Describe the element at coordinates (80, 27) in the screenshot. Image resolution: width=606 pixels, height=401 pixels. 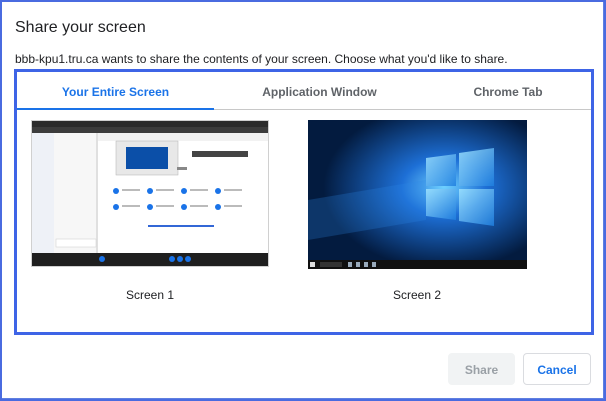
I see `dialog-title: Share your screen` at that location.